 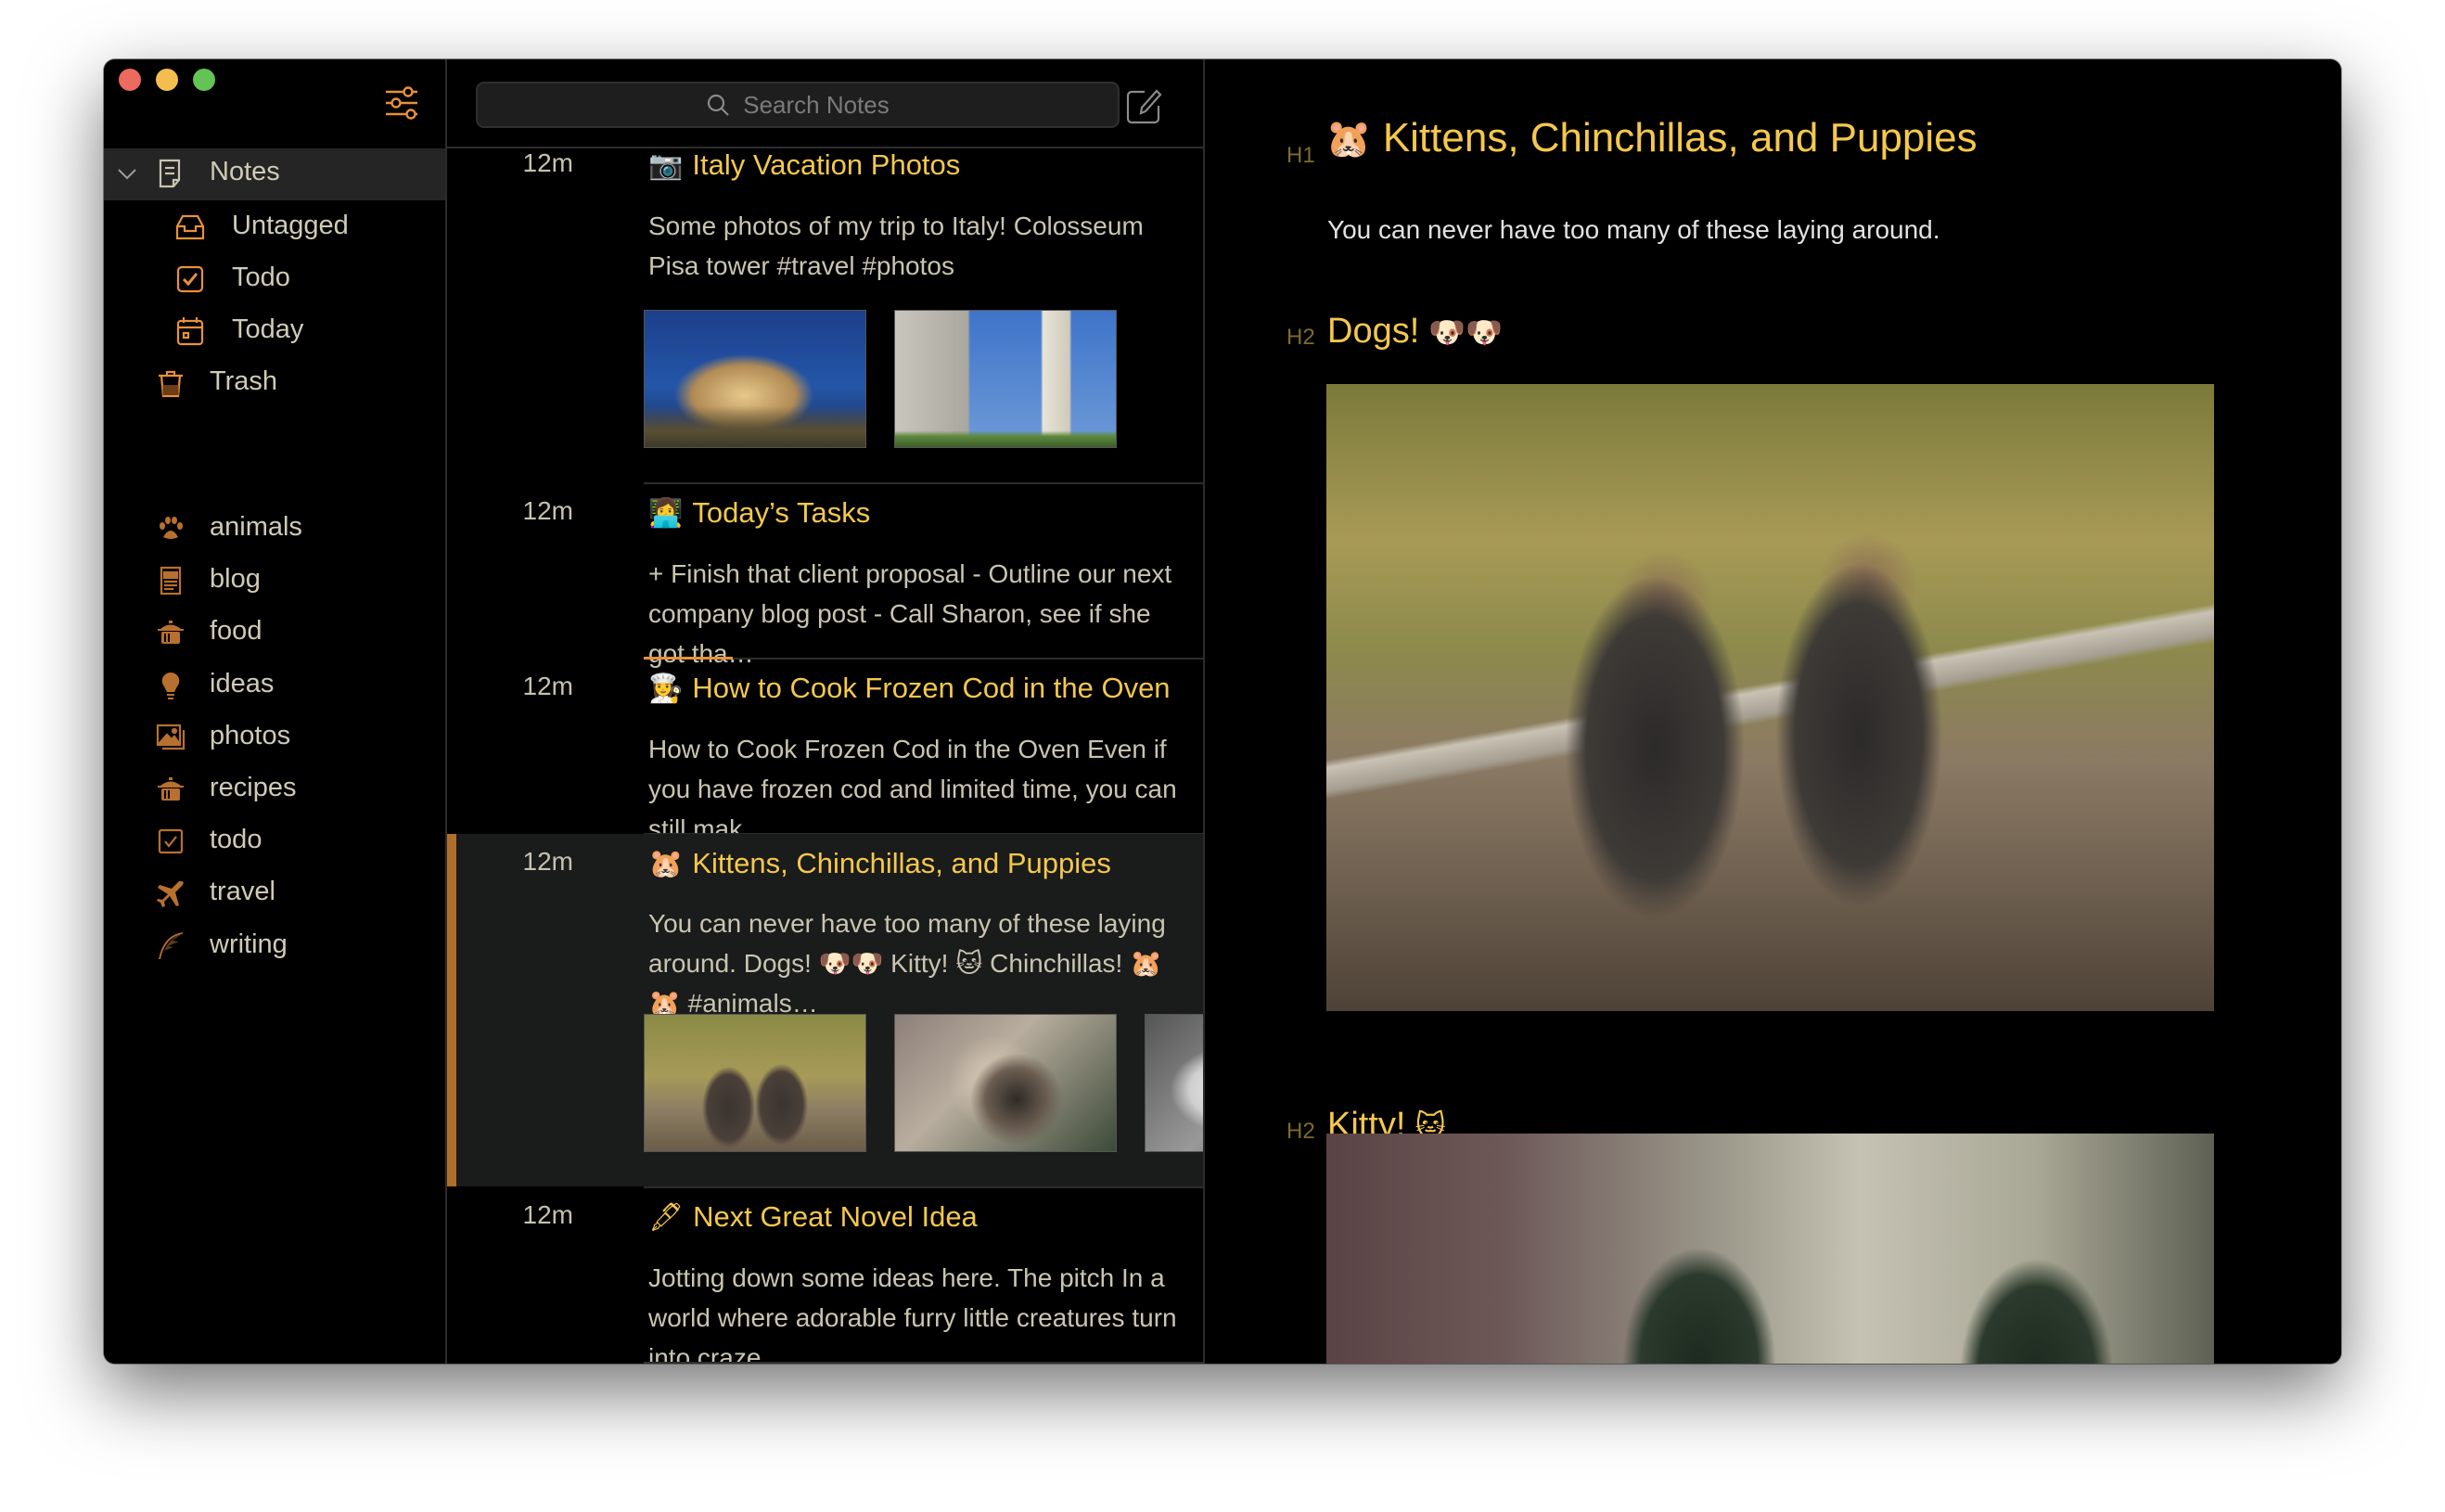 I want to click on selection-indicator, so click(x=452, y=1010).